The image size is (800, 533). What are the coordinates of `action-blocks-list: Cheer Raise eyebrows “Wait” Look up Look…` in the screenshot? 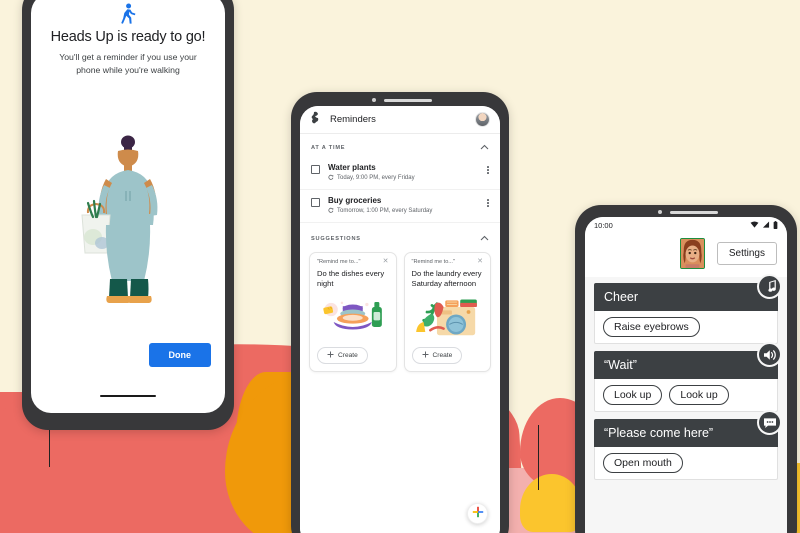 It's located at (686, 377).